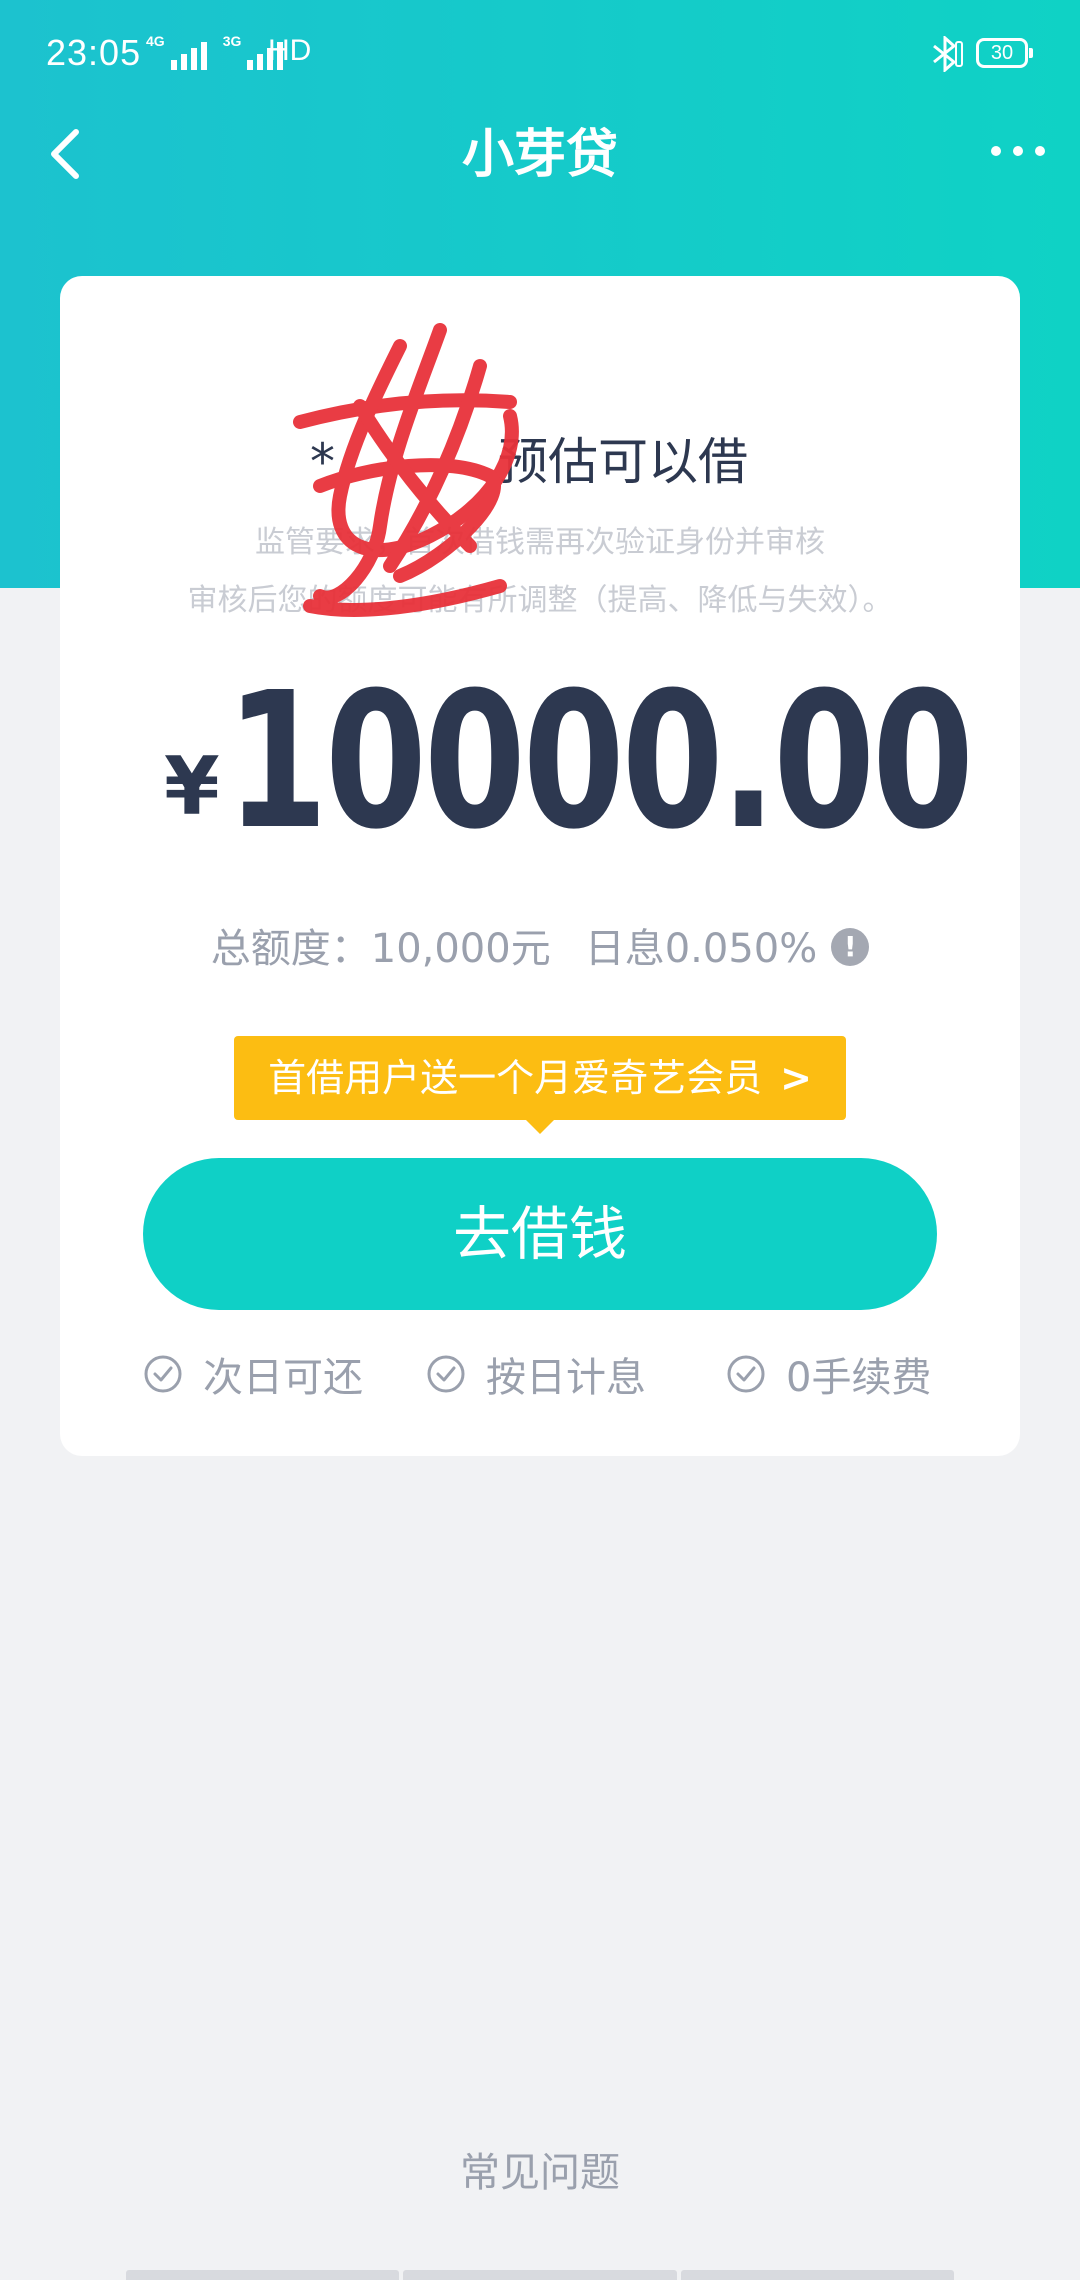 The image size is (1080, 2280). What do you see at coordinates (215, 51) in the screenshot?
I see `signal-indicators: 4G 3G` at bounding box center [215, 51].